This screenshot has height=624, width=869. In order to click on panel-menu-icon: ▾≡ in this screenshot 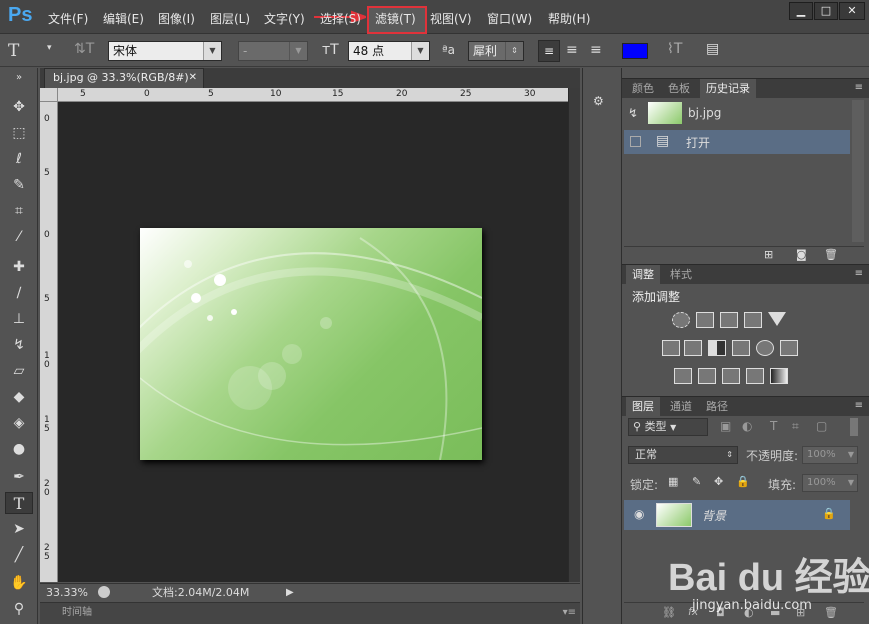, I will do `click(569, 613)`.